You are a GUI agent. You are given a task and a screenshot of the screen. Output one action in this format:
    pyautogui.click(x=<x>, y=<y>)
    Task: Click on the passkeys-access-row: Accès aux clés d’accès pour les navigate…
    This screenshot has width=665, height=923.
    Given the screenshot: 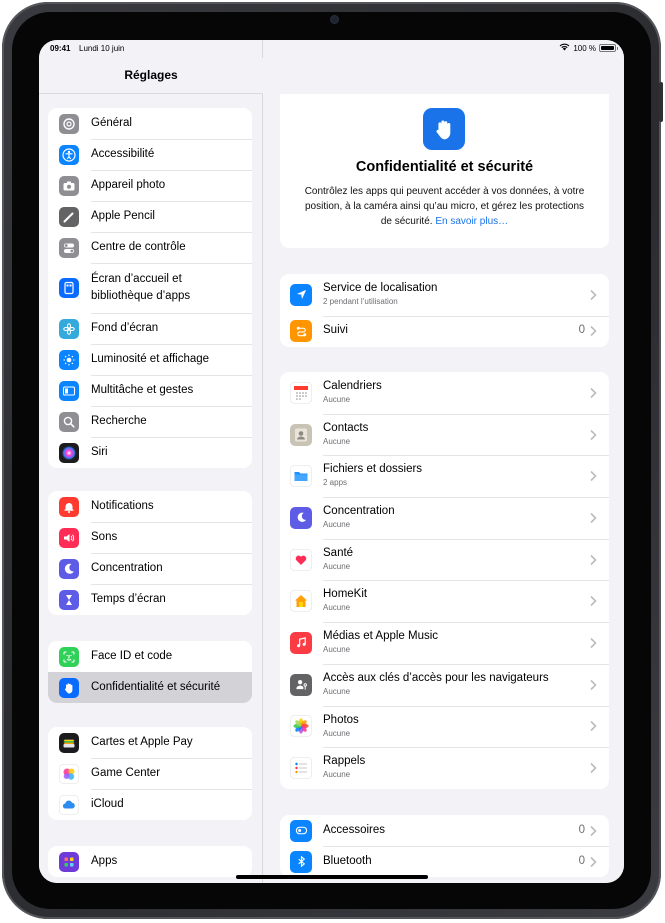 What is the action you would take?
    pyautogui.click(x=444, y=684)
    